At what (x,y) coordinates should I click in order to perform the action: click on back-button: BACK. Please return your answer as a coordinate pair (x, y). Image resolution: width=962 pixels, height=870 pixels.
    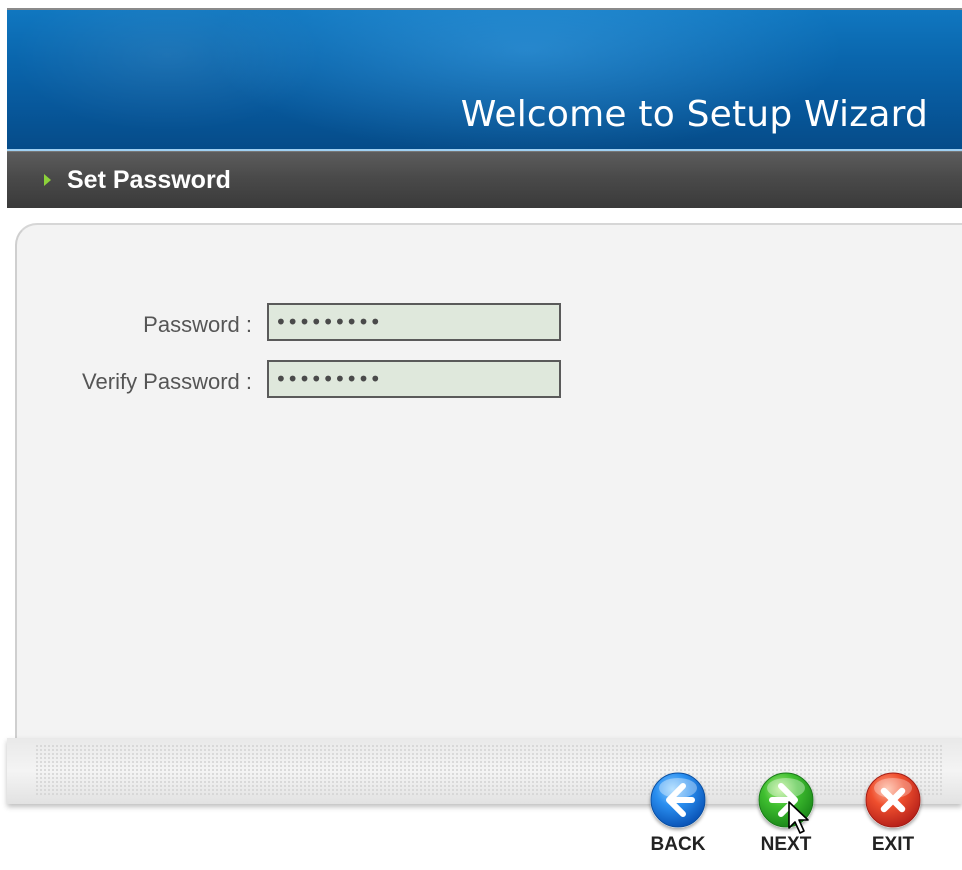
    Looking at the image, I should click on (678, 821).